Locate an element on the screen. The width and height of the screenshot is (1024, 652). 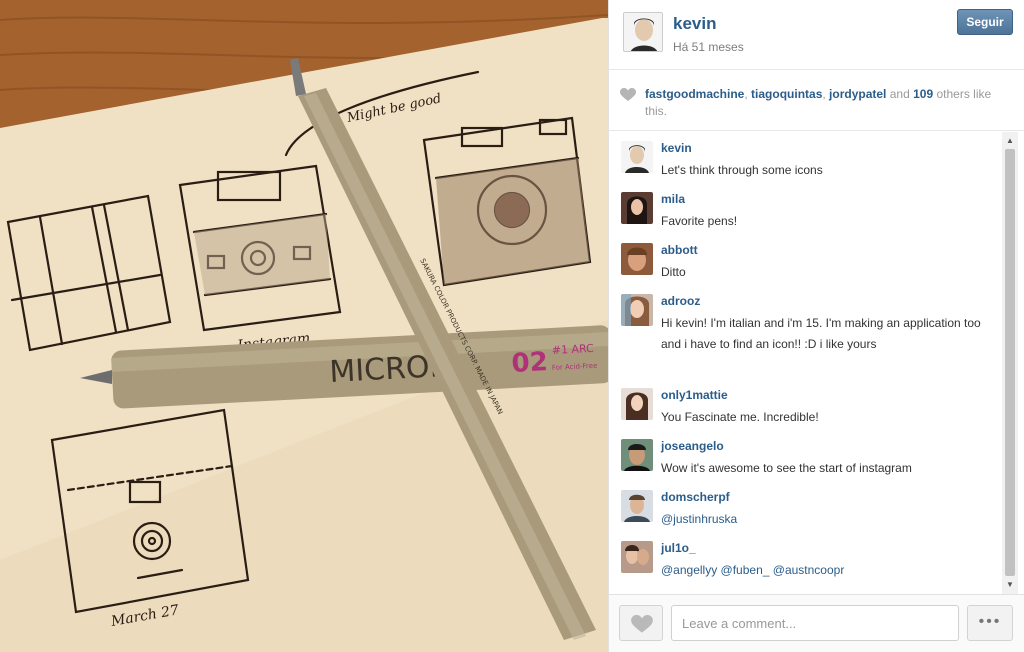
post-timestamp: Há 51 meses is located at coordinates (708, 47).